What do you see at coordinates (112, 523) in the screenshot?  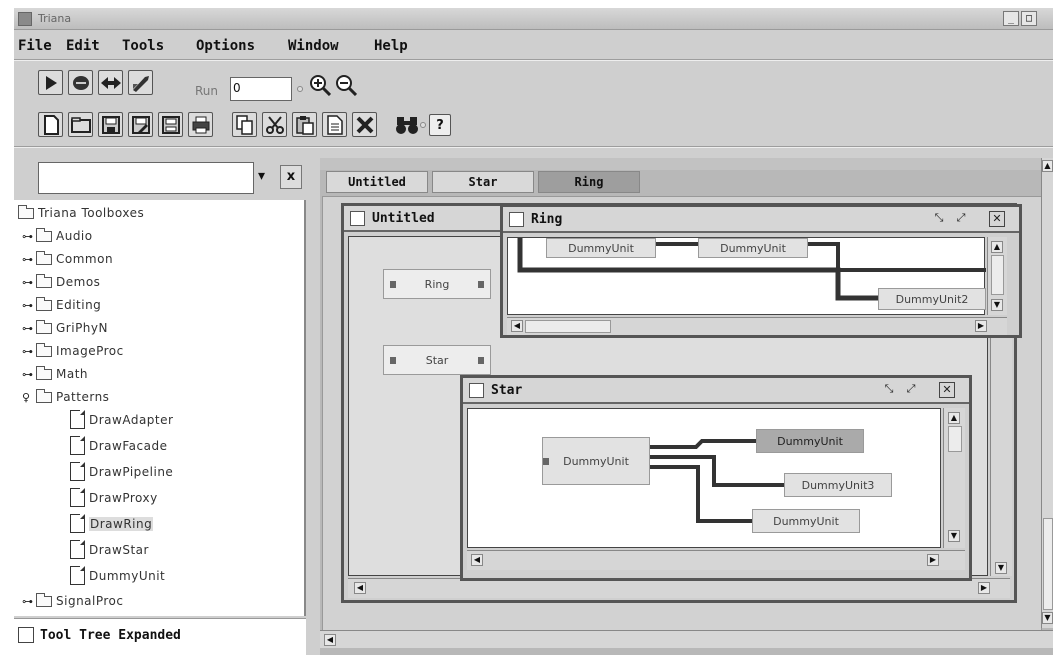 I see `tree-item-drawring: DrawRing` at bounding box center [112, 523].